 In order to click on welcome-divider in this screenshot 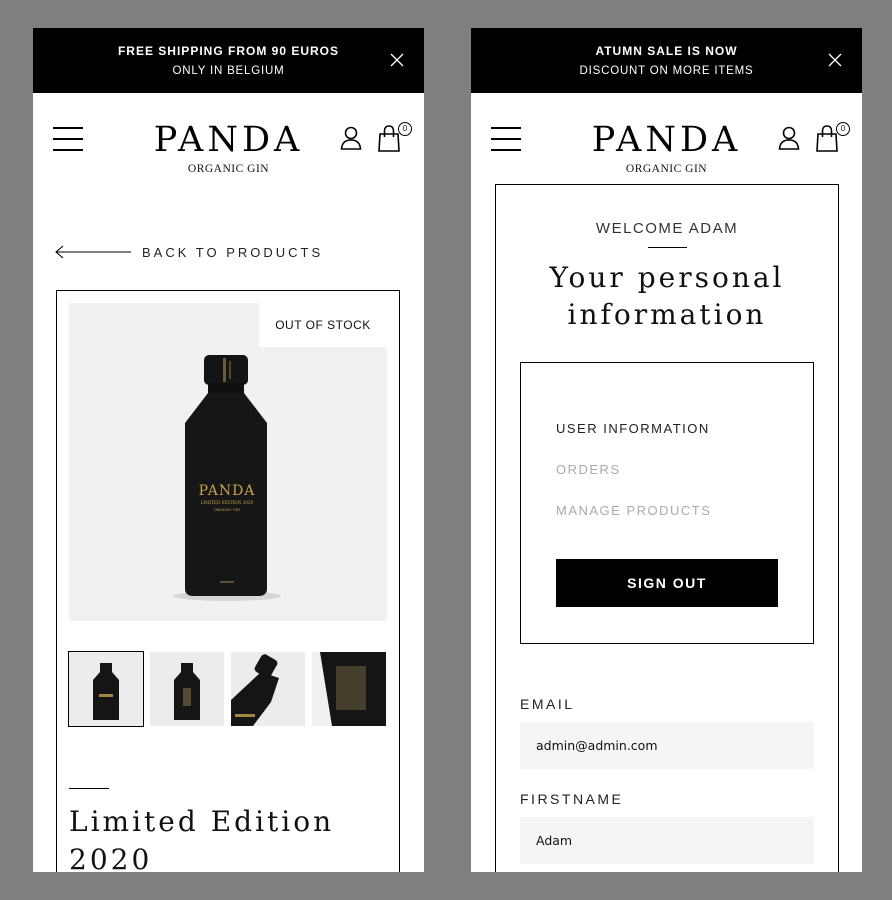, I will do `click(667, 247)`.